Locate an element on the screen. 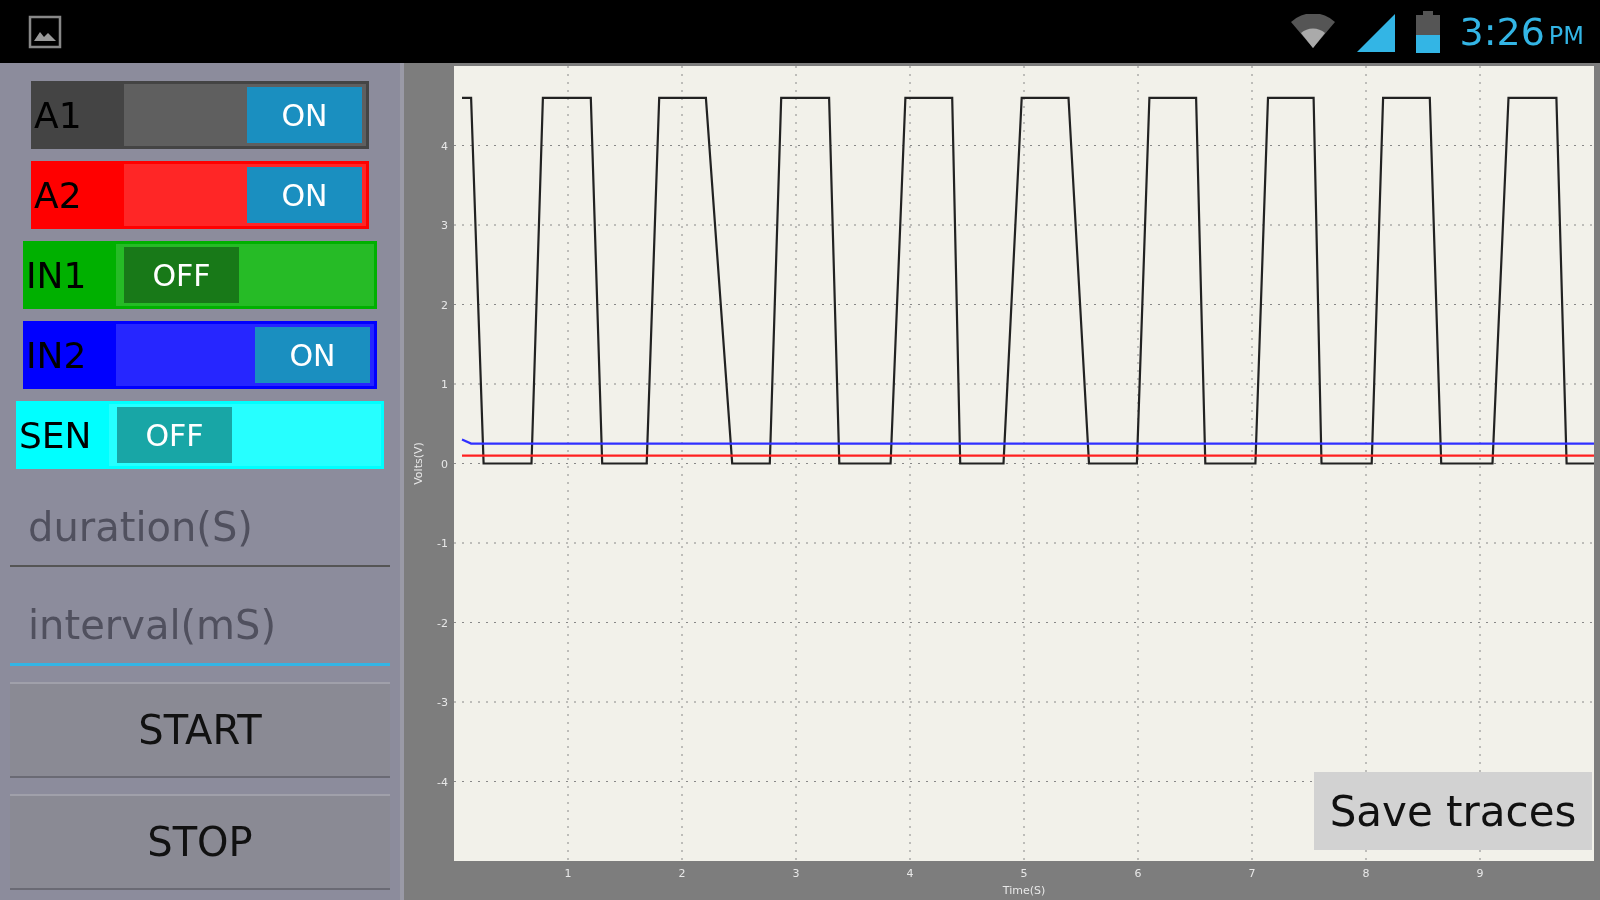 The image size is (1600, 900). input-field: interval(mS) is located at coordinates (200, 626).